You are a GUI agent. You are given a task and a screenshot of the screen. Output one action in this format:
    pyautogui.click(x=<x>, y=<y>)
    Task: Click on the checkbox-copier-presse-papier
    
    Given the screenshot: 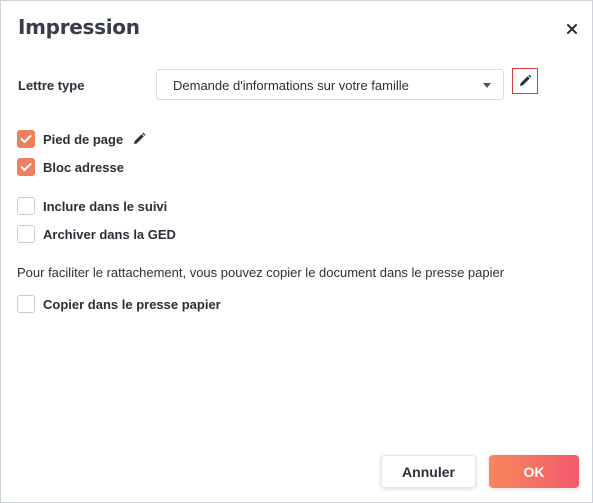 What is the action you would take?
    pyautogui.click(x=26, y=304)
    